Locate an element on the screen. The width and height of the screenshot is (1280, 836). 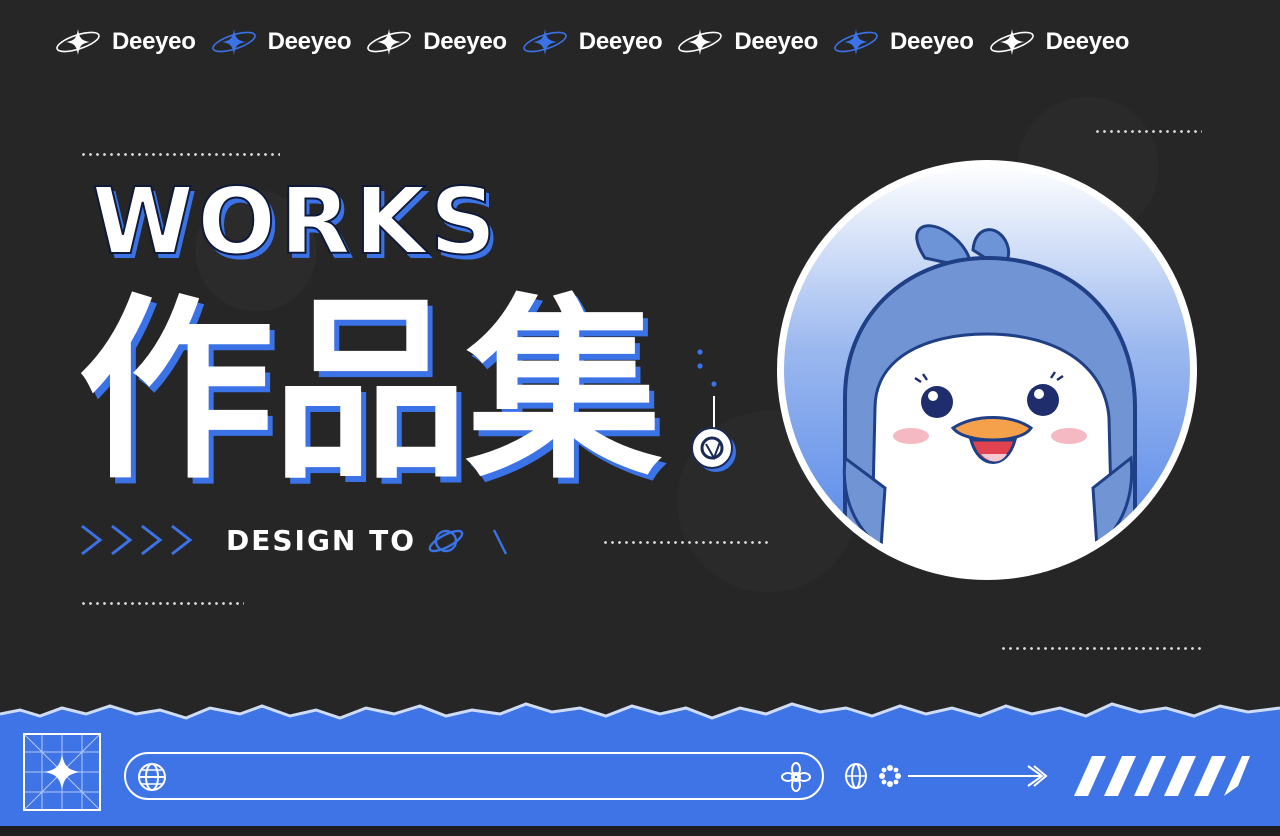
snowflake-icon is located at coordinates (890, 776).